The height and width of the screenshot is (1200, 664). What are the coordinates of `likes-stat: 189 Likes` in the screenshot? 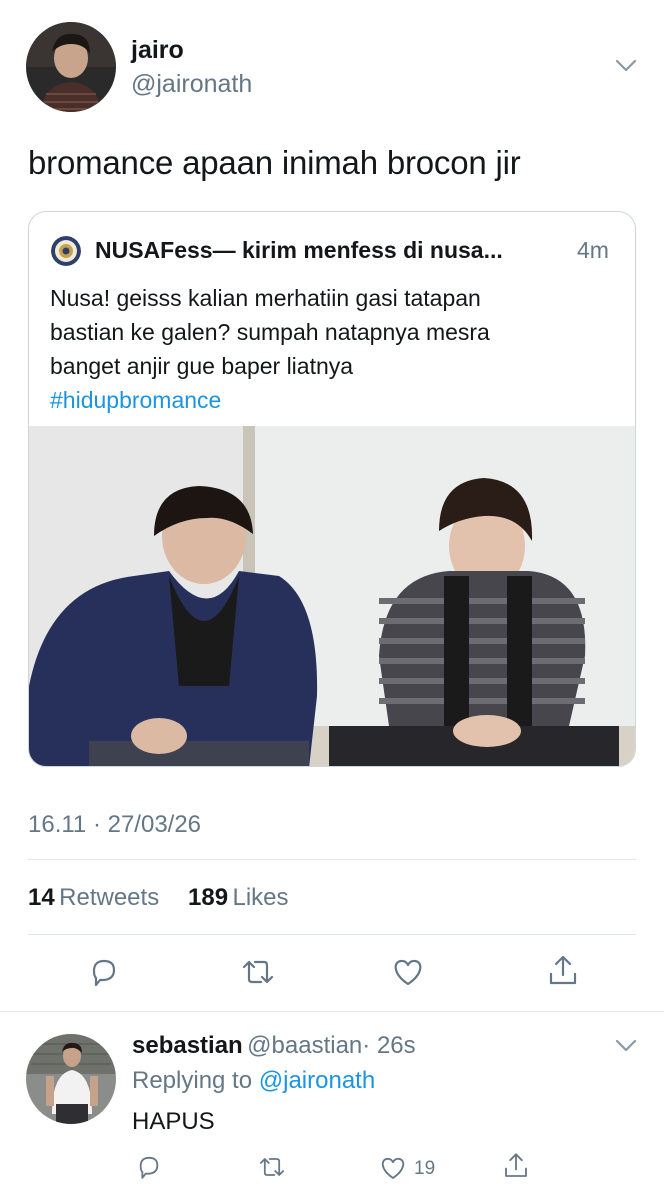 It's located at (238, 898).